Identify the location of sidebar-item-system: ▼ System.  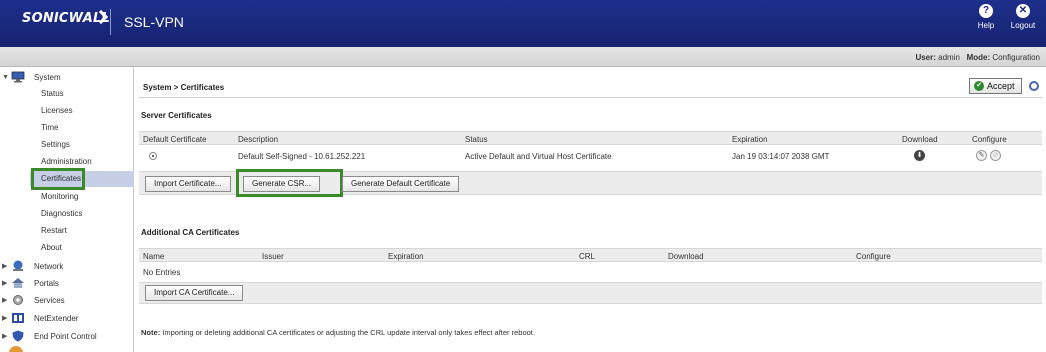
(31, 77).